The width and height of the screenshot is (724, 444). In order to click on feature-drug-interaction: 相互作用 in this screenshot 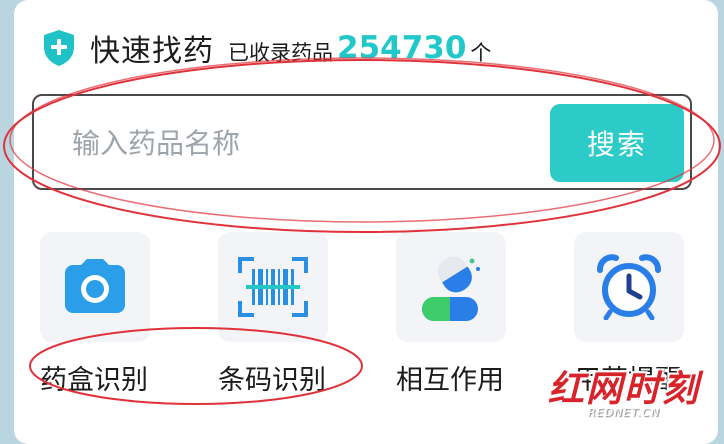, I will do `click(452, 314)`.